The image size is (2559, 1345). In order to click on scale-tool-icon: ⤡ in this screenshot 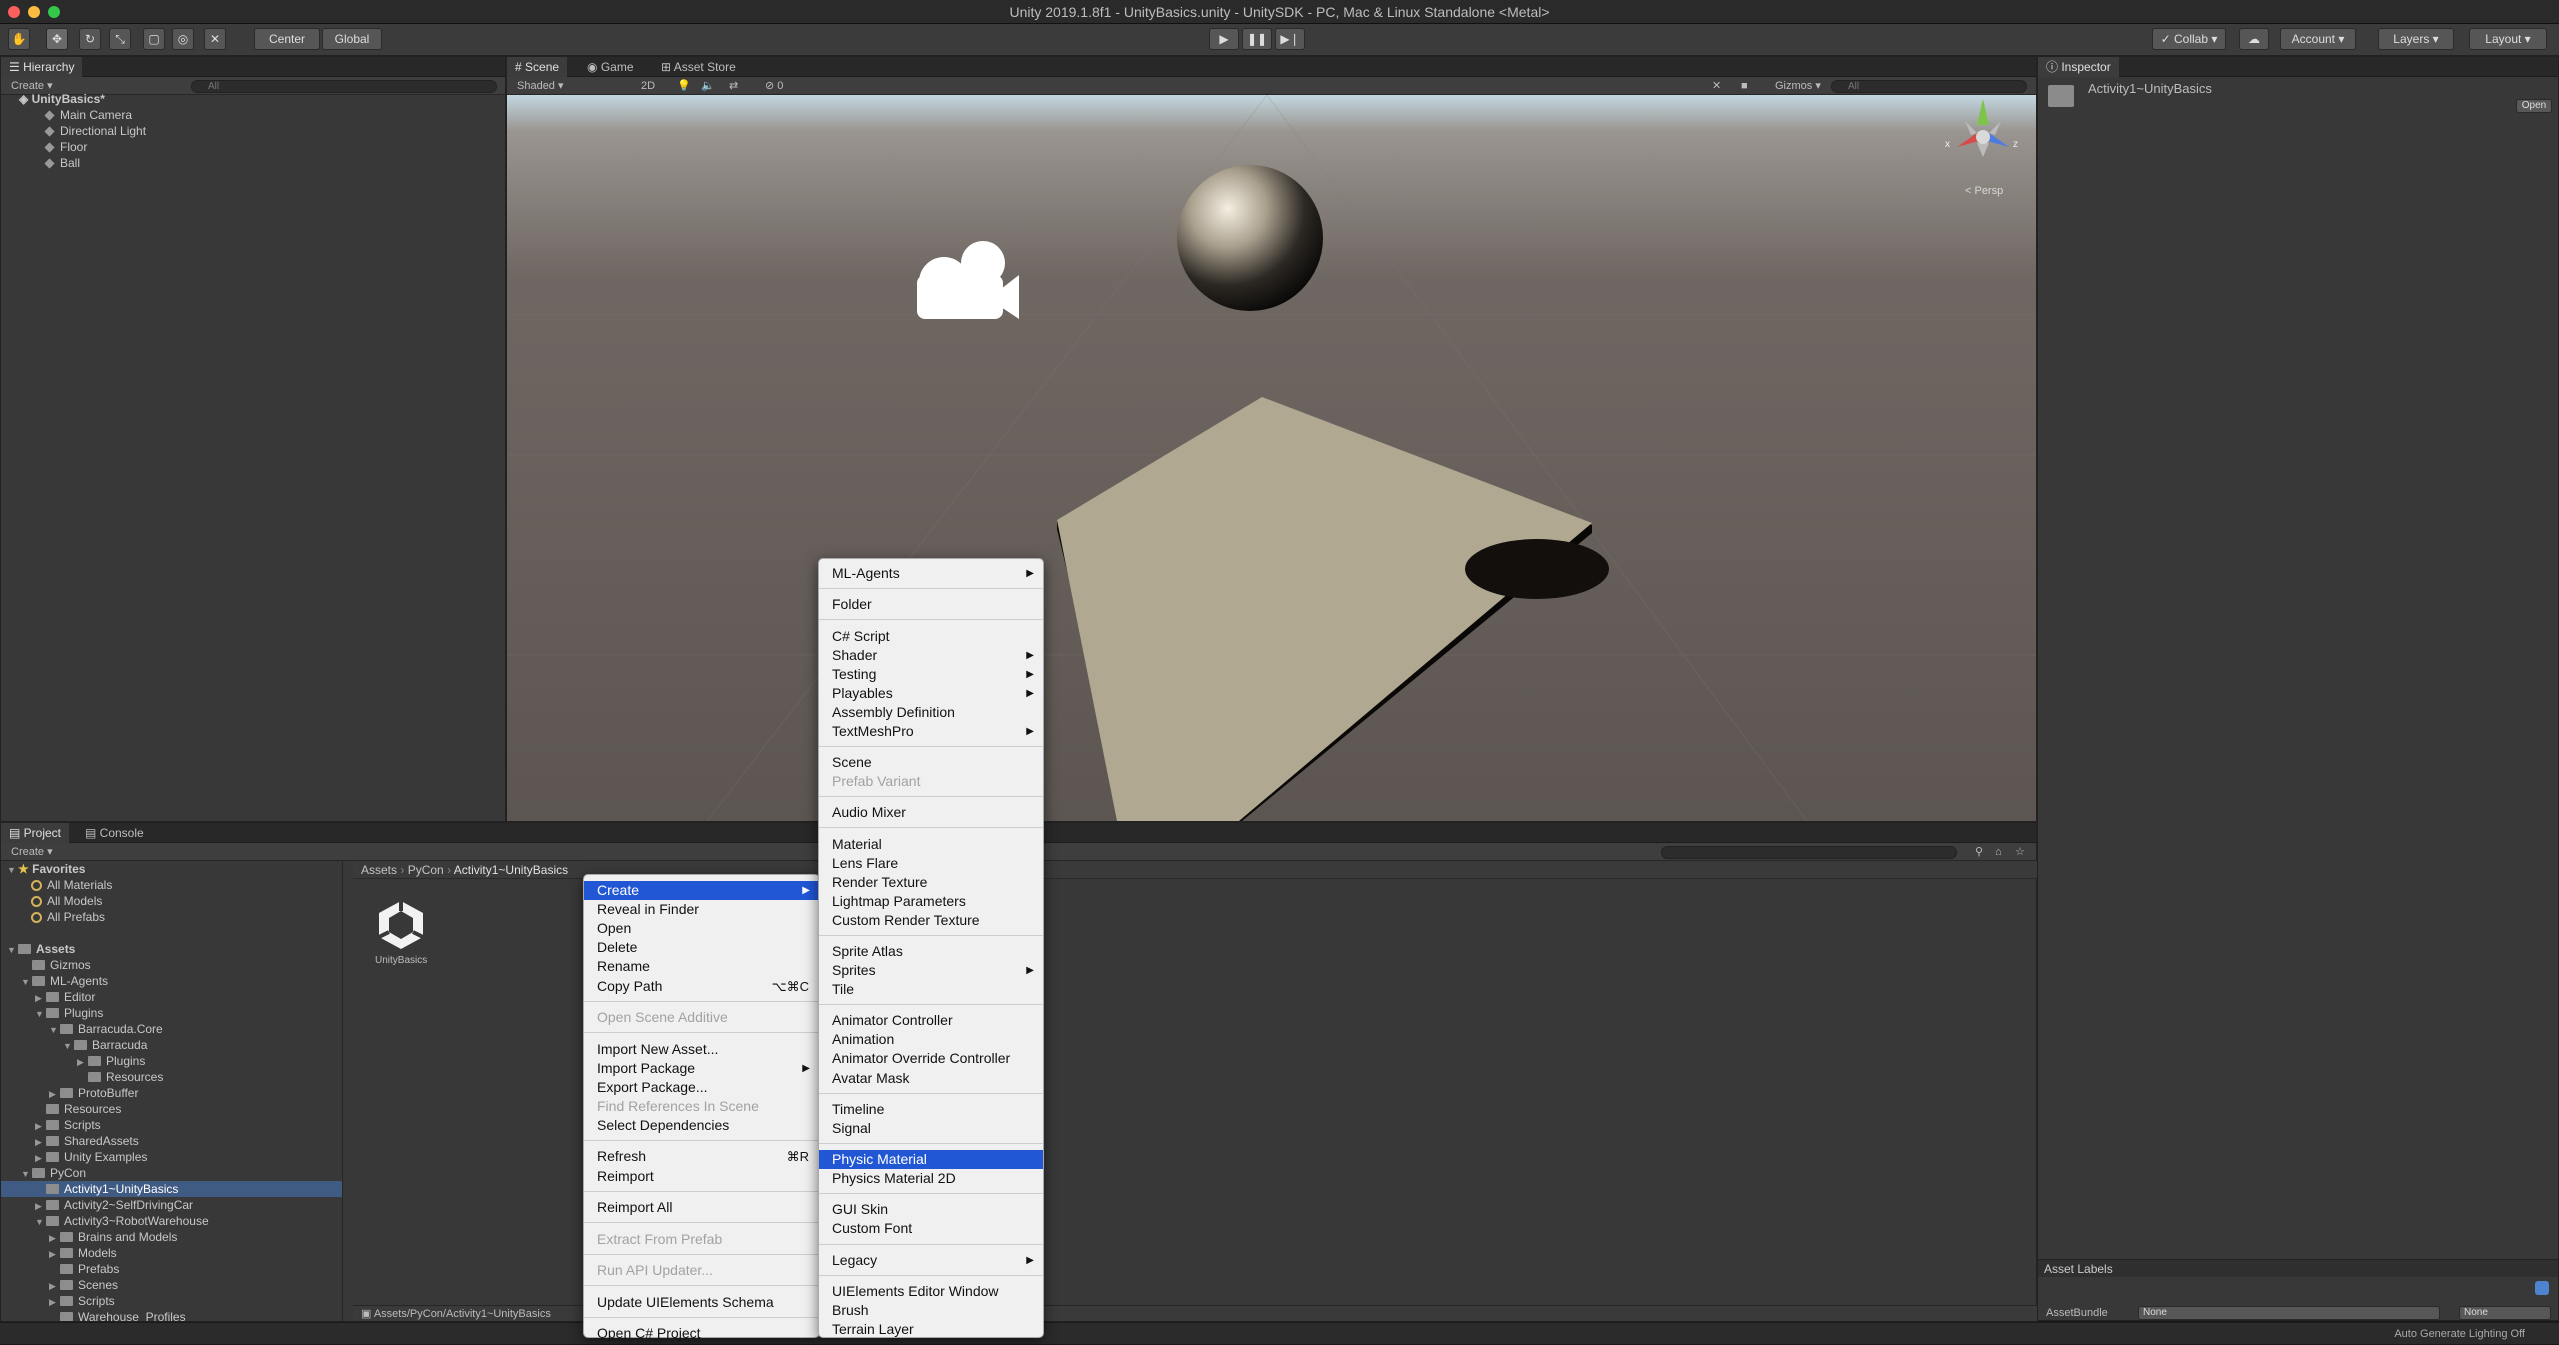, I will do `click(120, 39)`.